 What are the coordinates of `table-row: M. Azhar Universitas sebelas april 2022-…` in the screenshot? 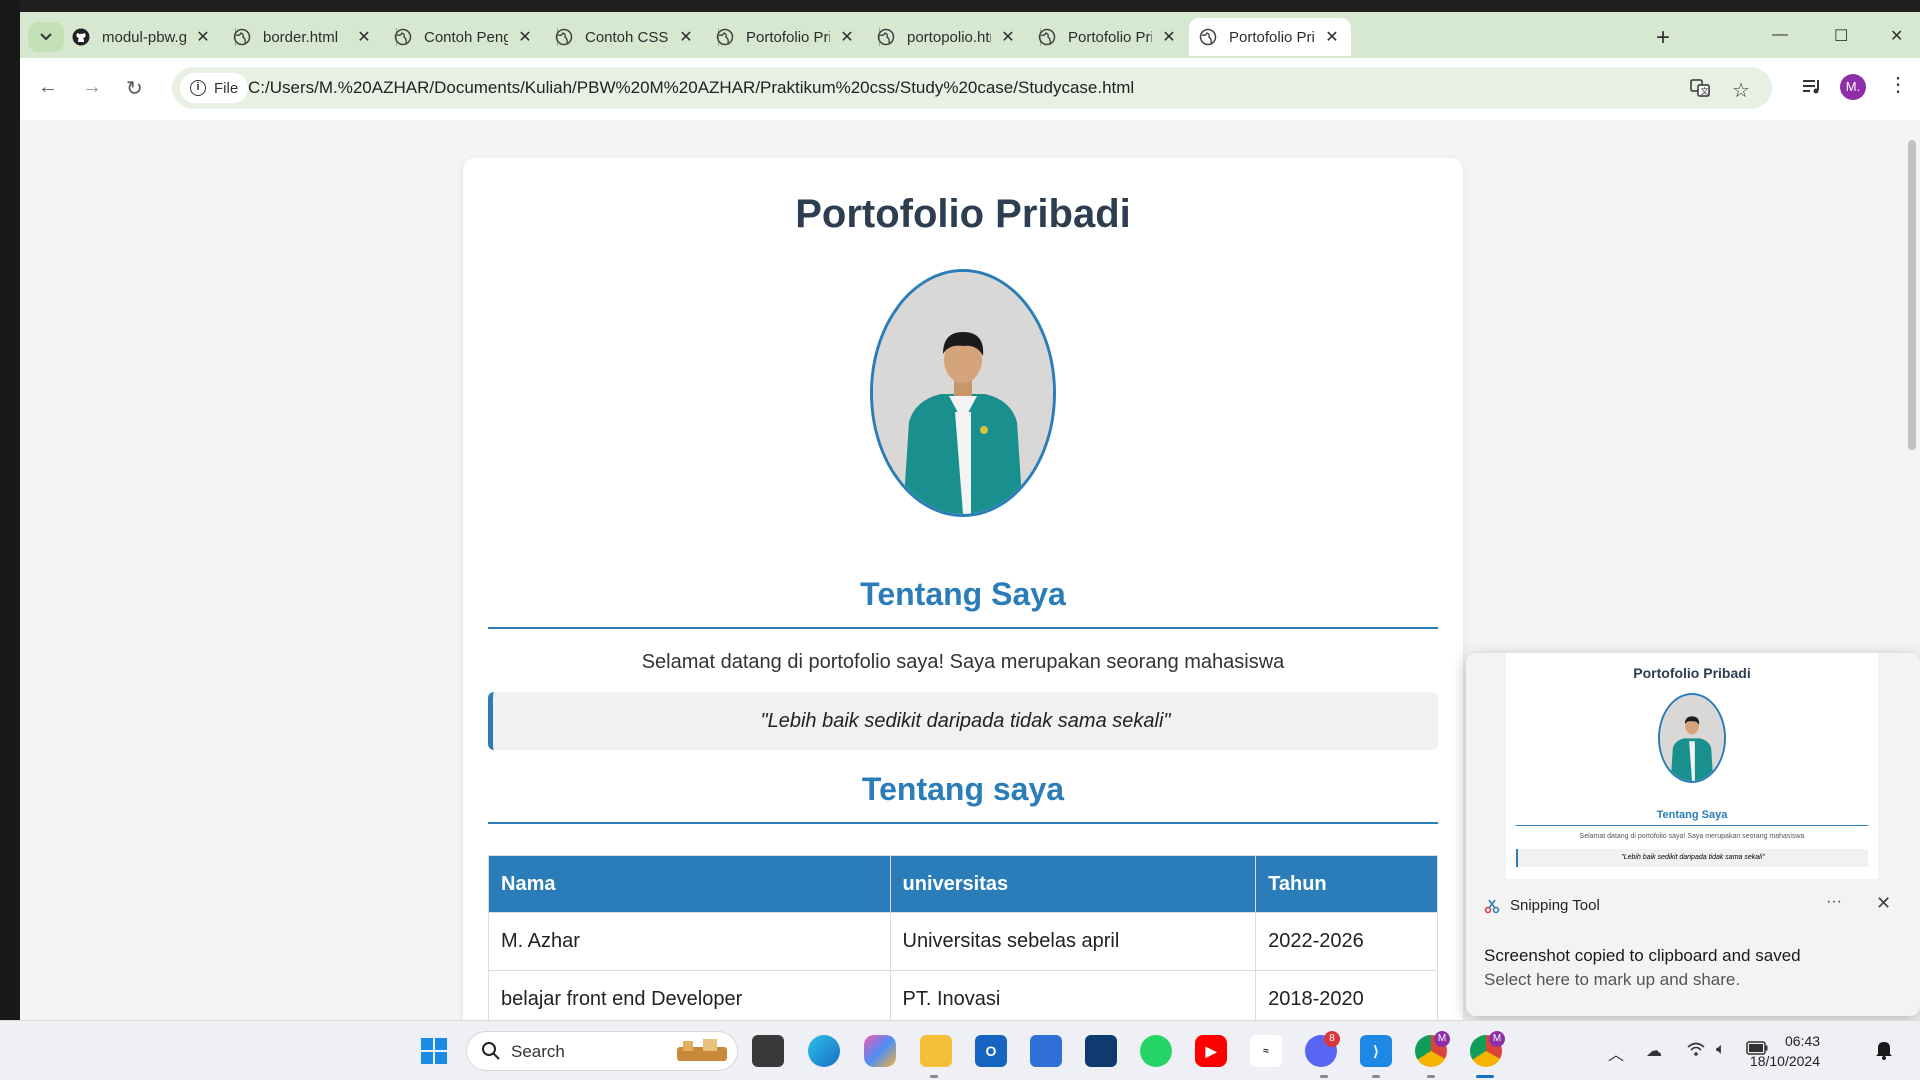 It's located at (963, 941).